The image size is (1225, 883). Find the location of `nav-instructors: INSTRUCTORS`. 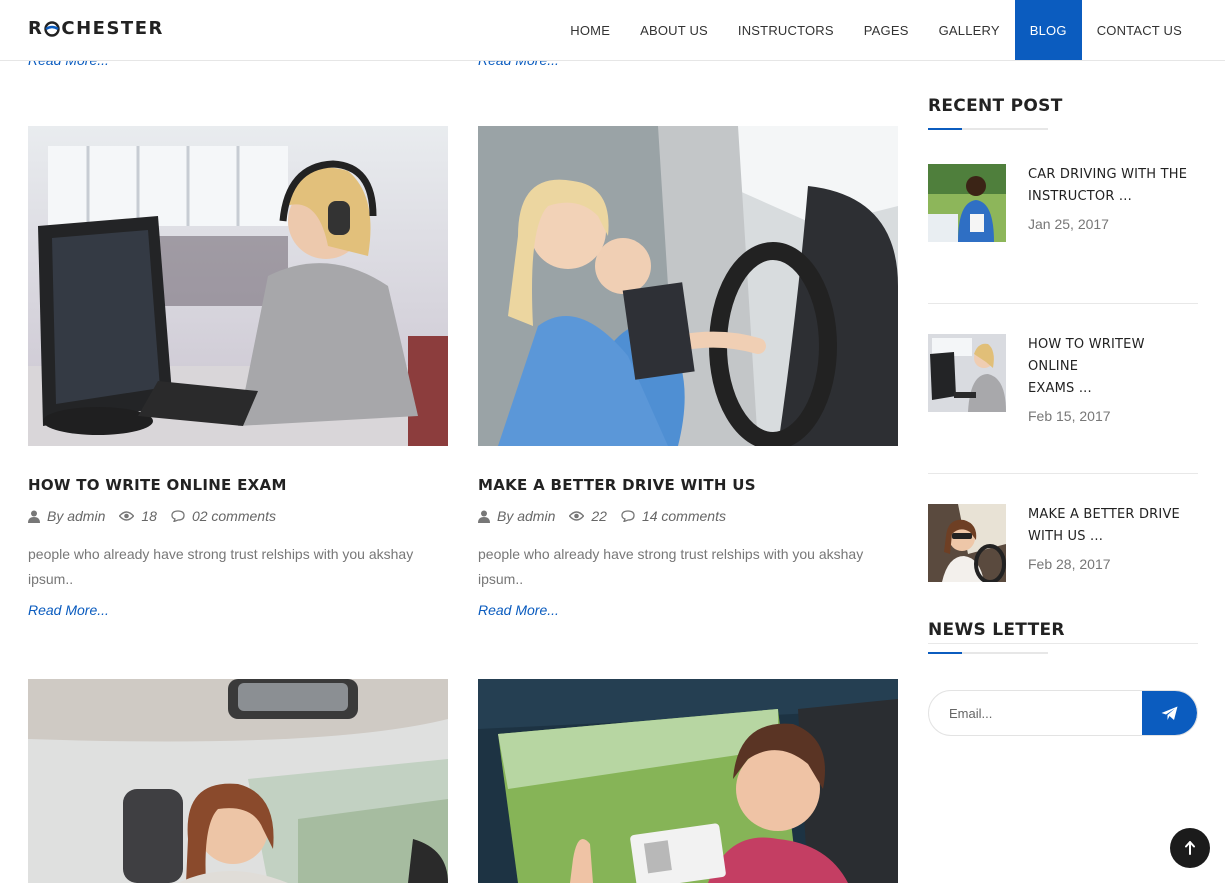

nav-instructors: INSTRUCTORS is located at coordinates (786, 30).